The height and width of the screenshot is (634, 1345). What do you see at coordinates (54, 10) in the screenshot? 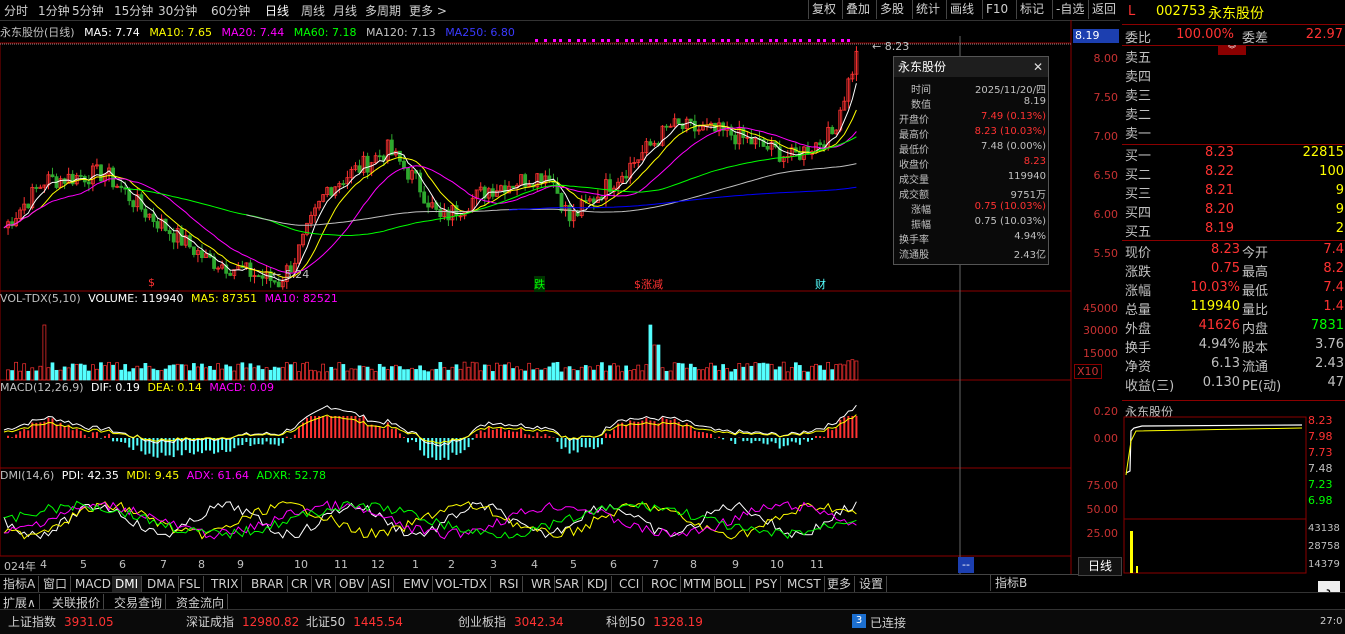
I see `period-tab-1: 1分钟` at bounding box center [54, 10].